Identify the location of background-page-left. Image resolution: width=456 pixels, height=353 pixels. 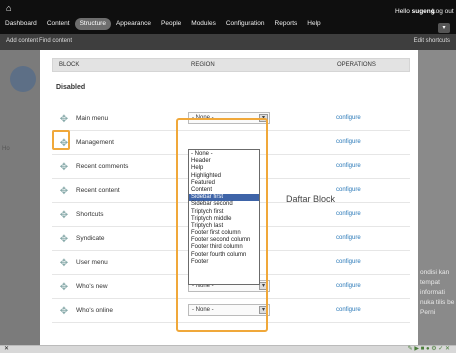
(20, 197).